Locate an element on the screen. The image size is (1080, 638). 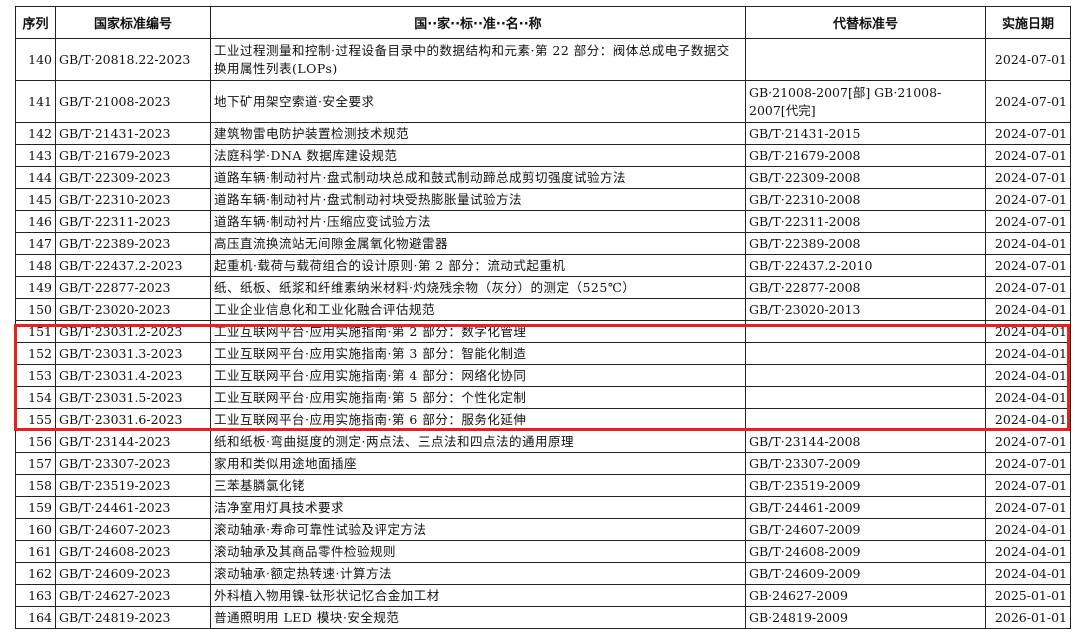
row-standard-name-cell: 家用和类似用途地面插座 is located at coordinates (478, 463).